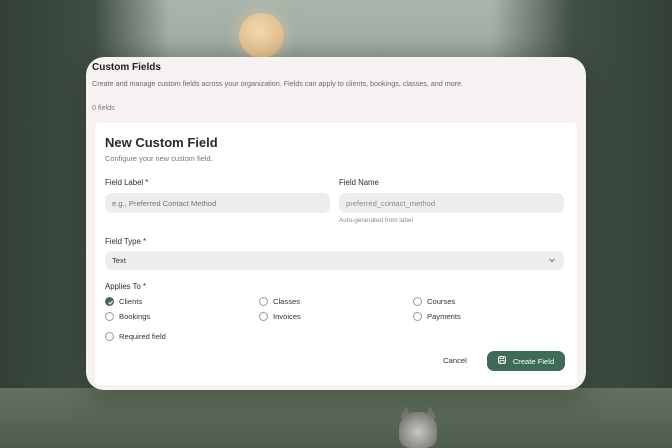 Image resolution: width=672 pixels, height=448 pixels. Describe the element at coordinates (455, 360) in the screenshot. I see `cancel-button: Cancel` at that location.